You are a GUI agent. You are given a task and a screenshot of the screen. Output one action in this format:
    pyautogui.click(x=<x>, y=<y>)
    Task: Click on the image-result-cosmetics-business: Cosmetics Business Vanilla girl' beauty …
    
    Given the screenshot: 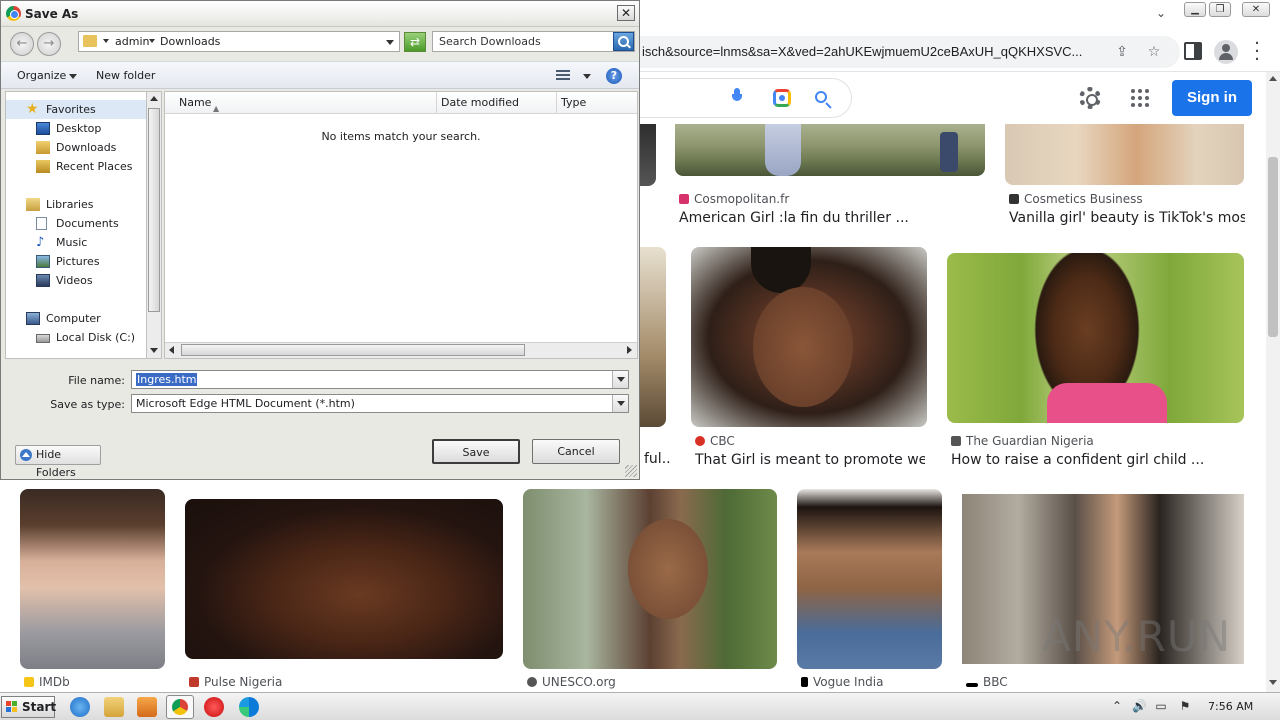 What is the action you would take?
    pyautogui.click(x=1125, y=179)
    